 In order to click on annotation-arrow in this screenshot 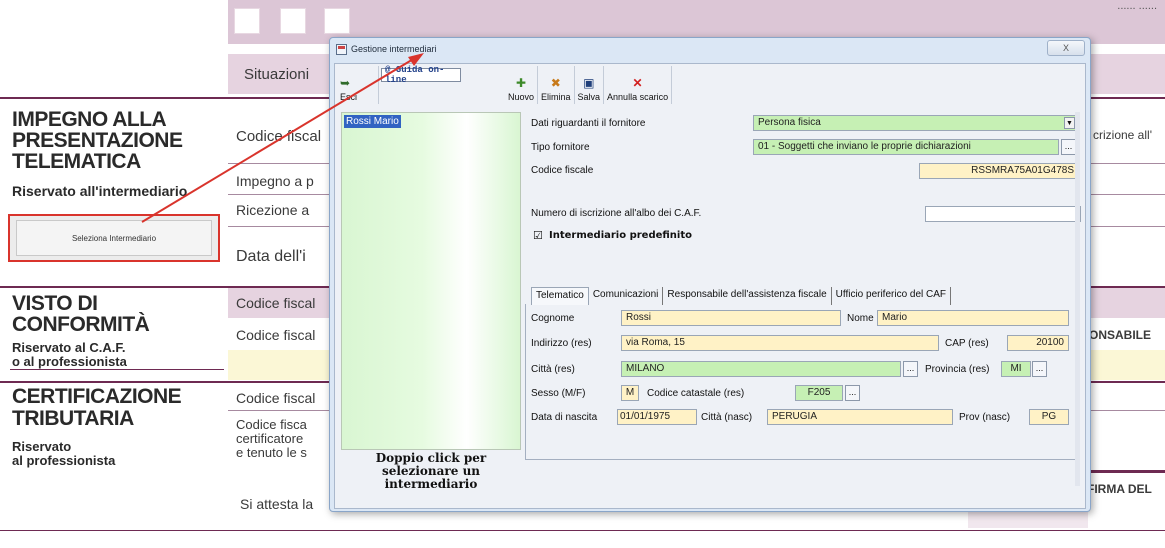, I will do `click(282, 138)`.